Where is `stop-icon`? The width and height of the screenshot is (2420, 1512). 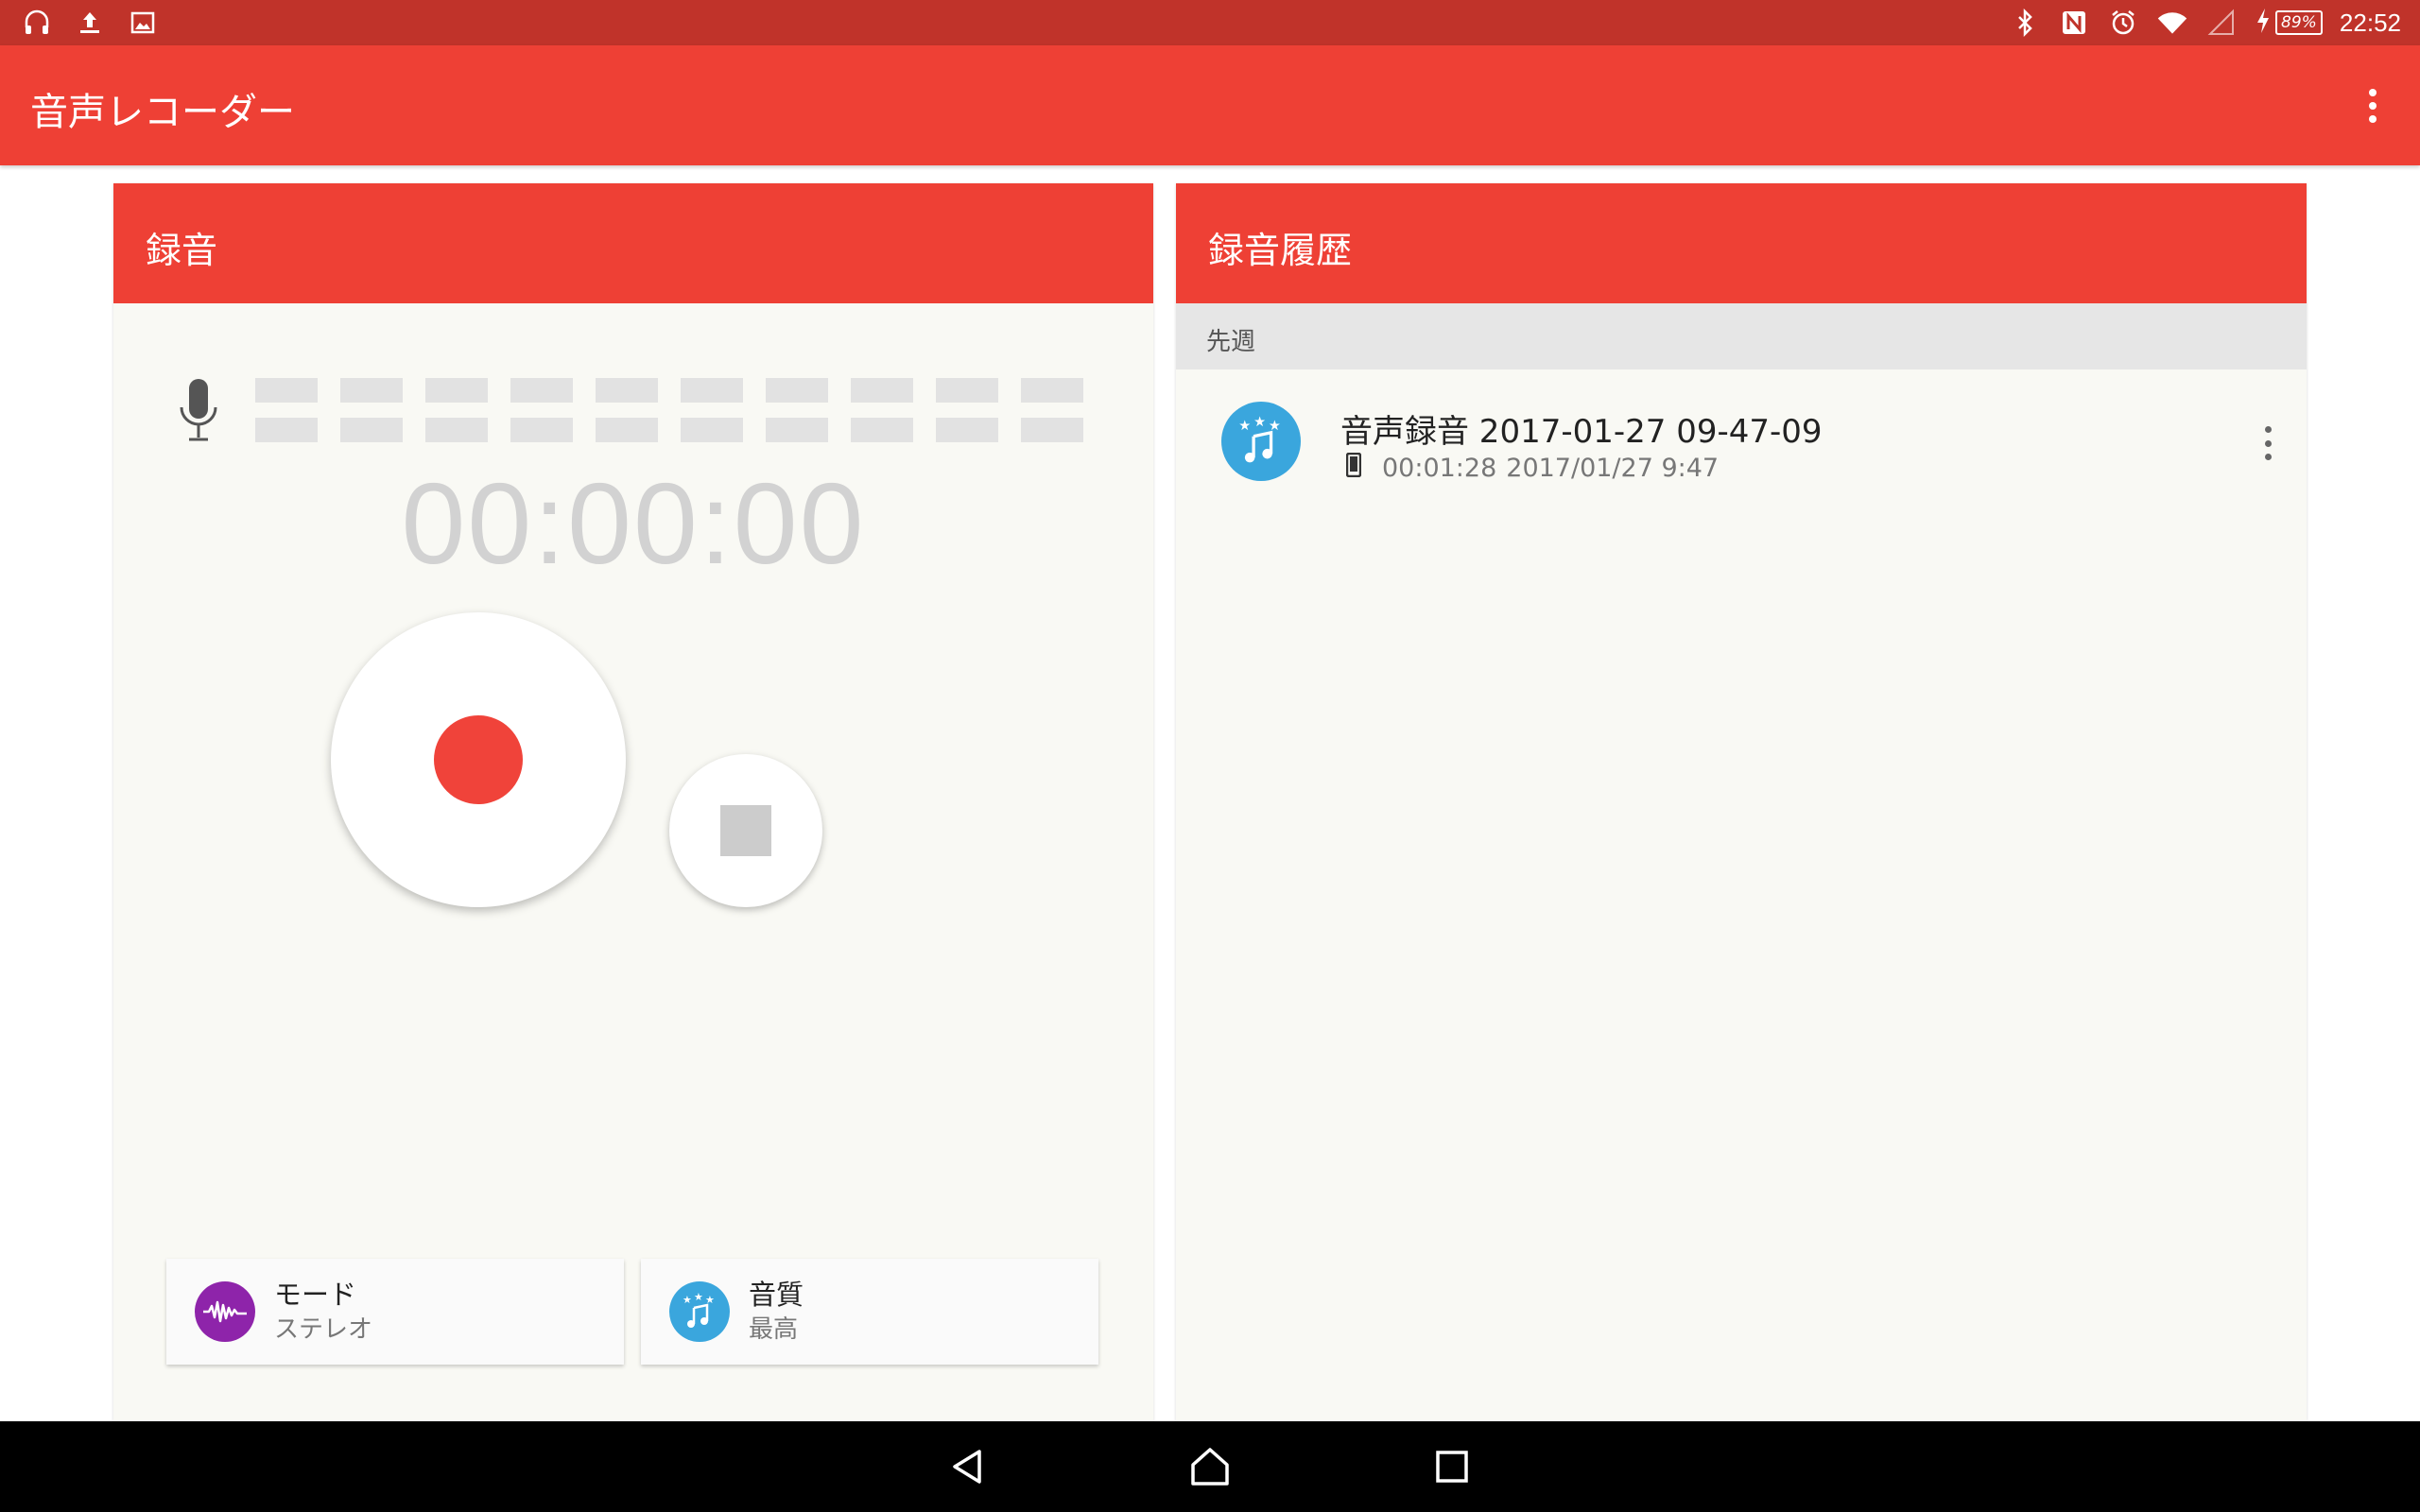
stop-icon is located at coordinates (745, 830).